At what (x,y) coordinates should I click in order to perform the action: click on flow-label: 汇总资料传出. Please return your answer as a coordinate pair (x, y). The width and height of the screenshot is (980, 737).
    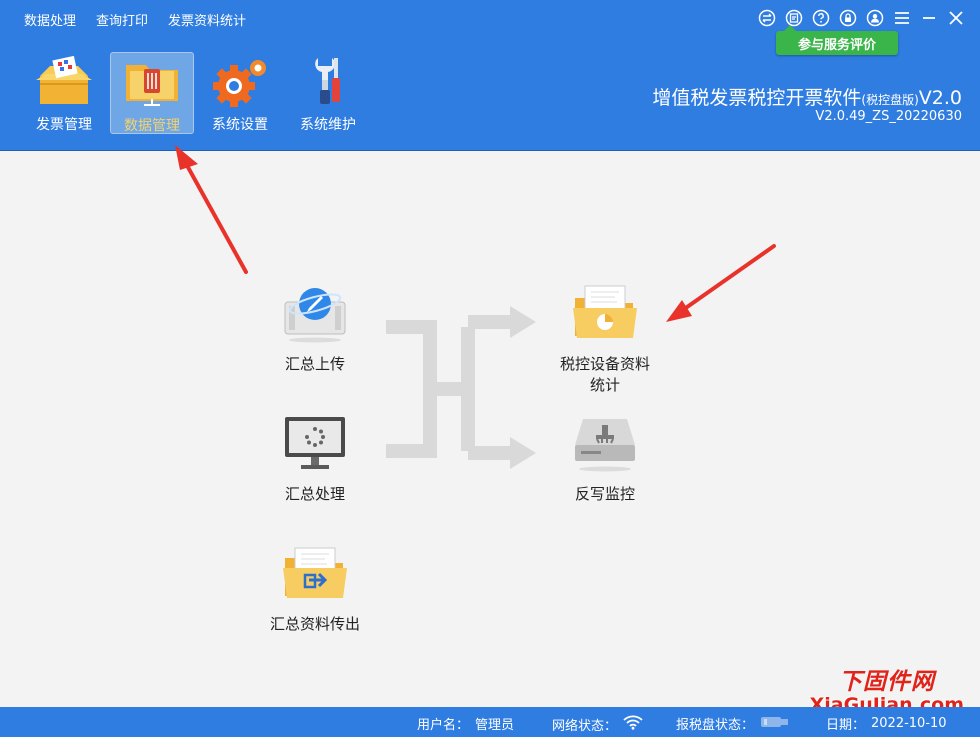
    Looking at the image, I should click on (314, 624).